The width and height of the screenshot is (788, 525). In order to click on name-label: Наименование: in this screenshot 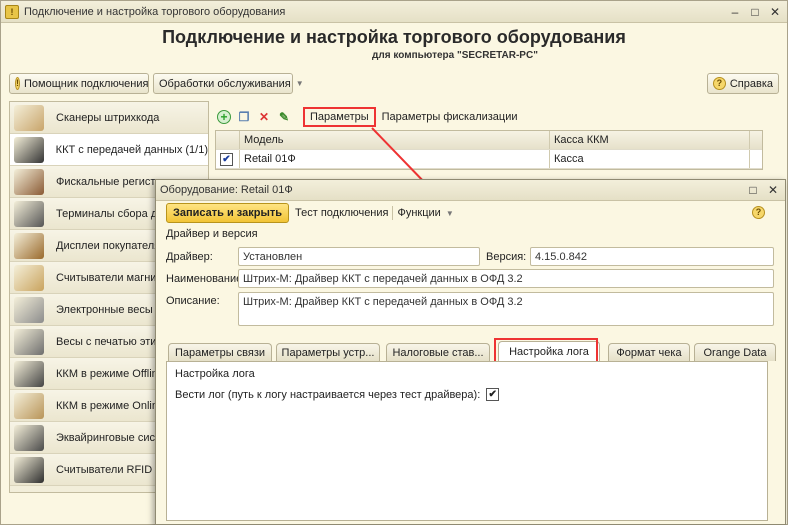, I will do `click(206, 278)`.